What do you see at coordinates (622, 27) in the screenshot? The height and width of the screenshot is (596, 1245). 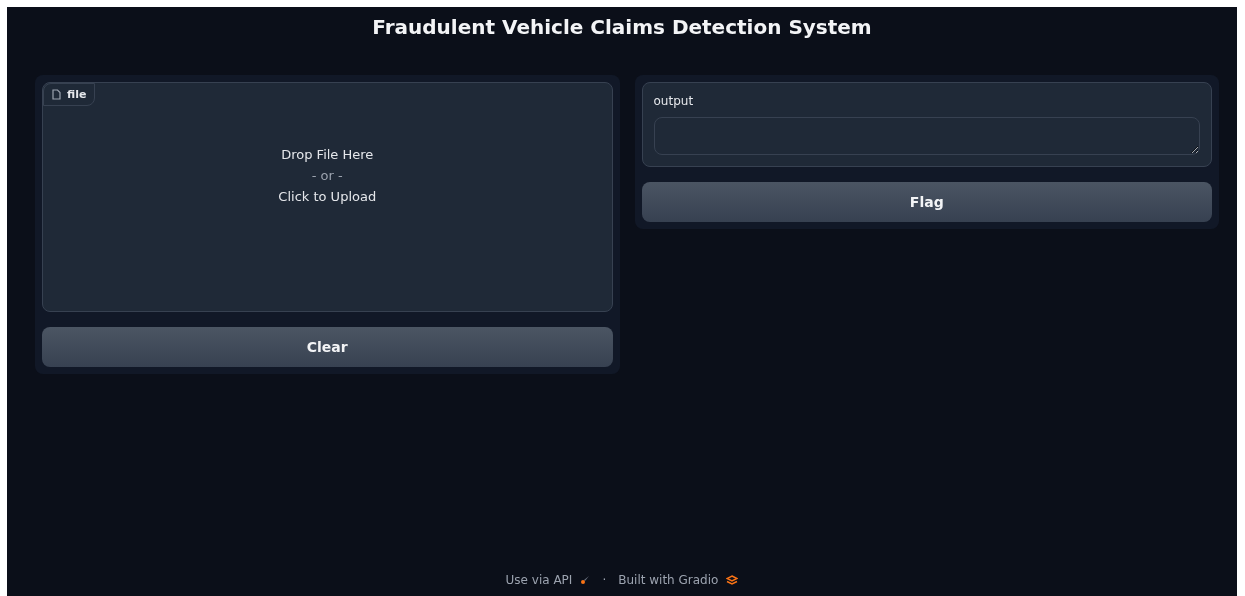 I see `page-title: Fraudulent Vehicle Claims Detection System` at bounding box center [622, 27].